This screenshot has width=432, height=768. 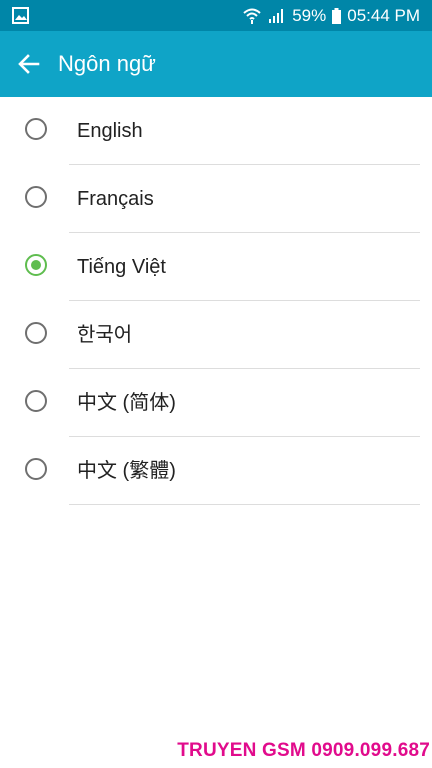 What do you see at coordinates (110, 131) in the screenshot?
I see `language-label: English` at bounding box center [110, 131].